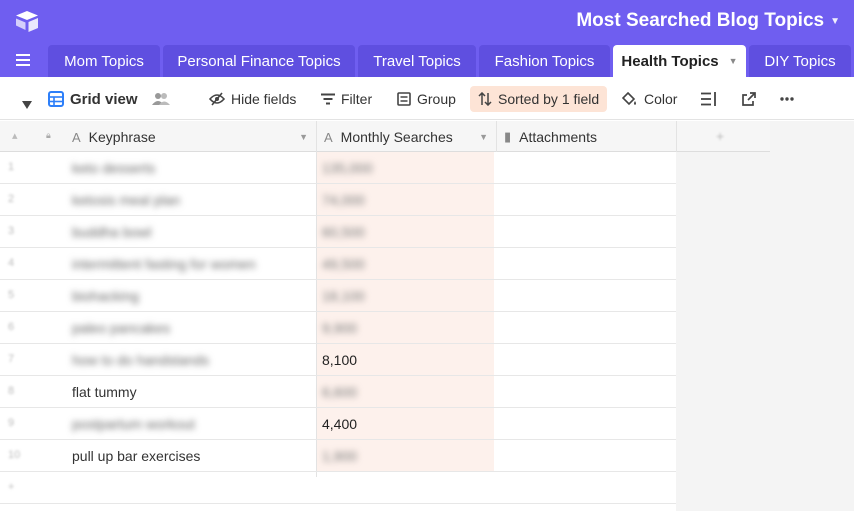  I want to click on table-row: 9 postpartum workout 4,400, so click(338, 424).